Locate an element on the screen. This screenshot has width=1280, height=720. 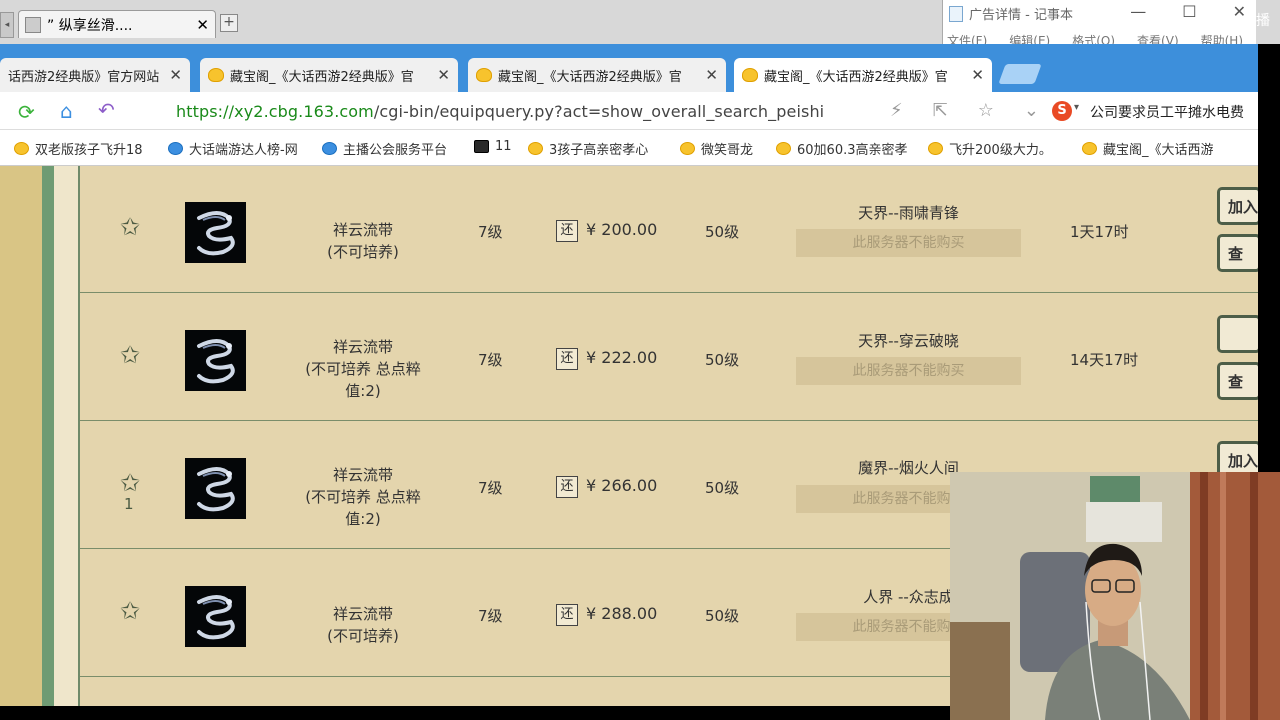
bookmark-item: 11 is located at coordinates (493, 146).